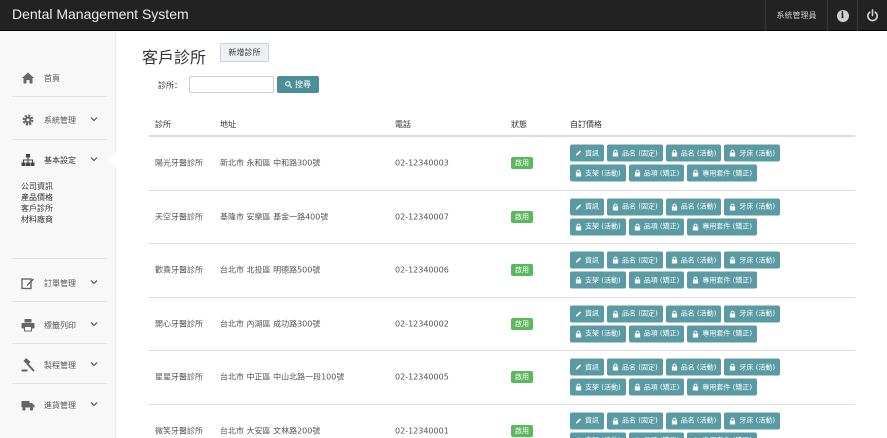 This screenshot has height=438, width=887. I want to click on app-title: Dental Management System, so click(100, 14).